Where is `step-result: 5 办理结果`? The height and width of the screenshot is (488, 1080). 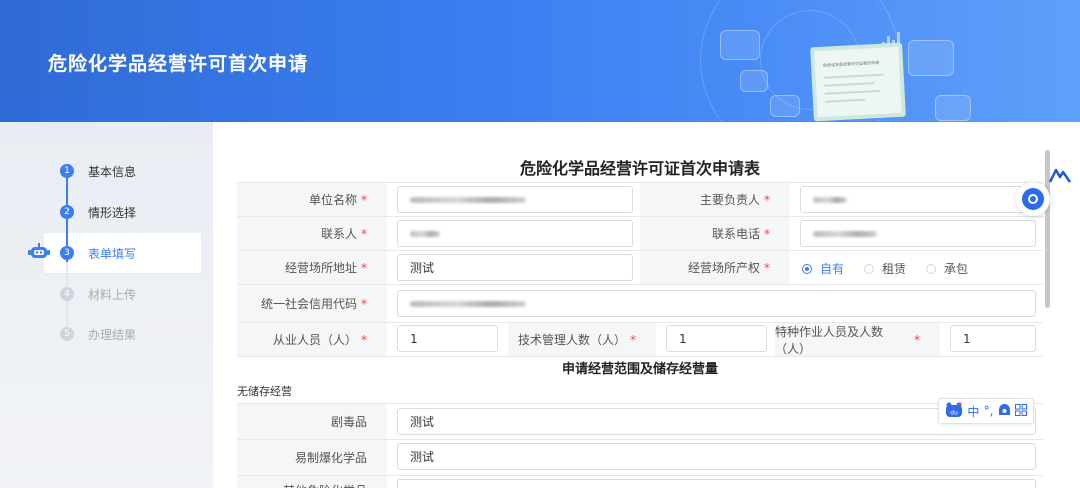
step-result: 5 办理结果 is located at coordinates (98, 334).